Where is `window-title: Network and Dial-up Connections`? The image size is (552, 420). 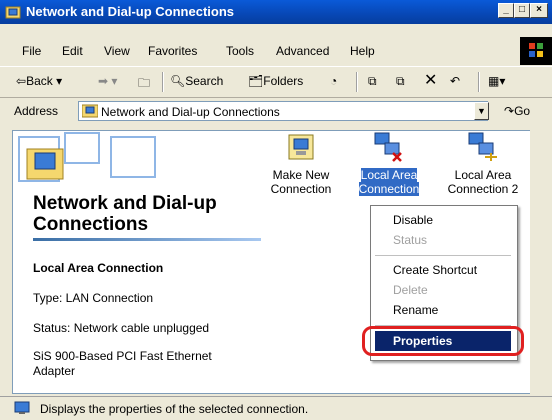 window-title: Network and Dial-up Connections is located at coordinates (130, 11).